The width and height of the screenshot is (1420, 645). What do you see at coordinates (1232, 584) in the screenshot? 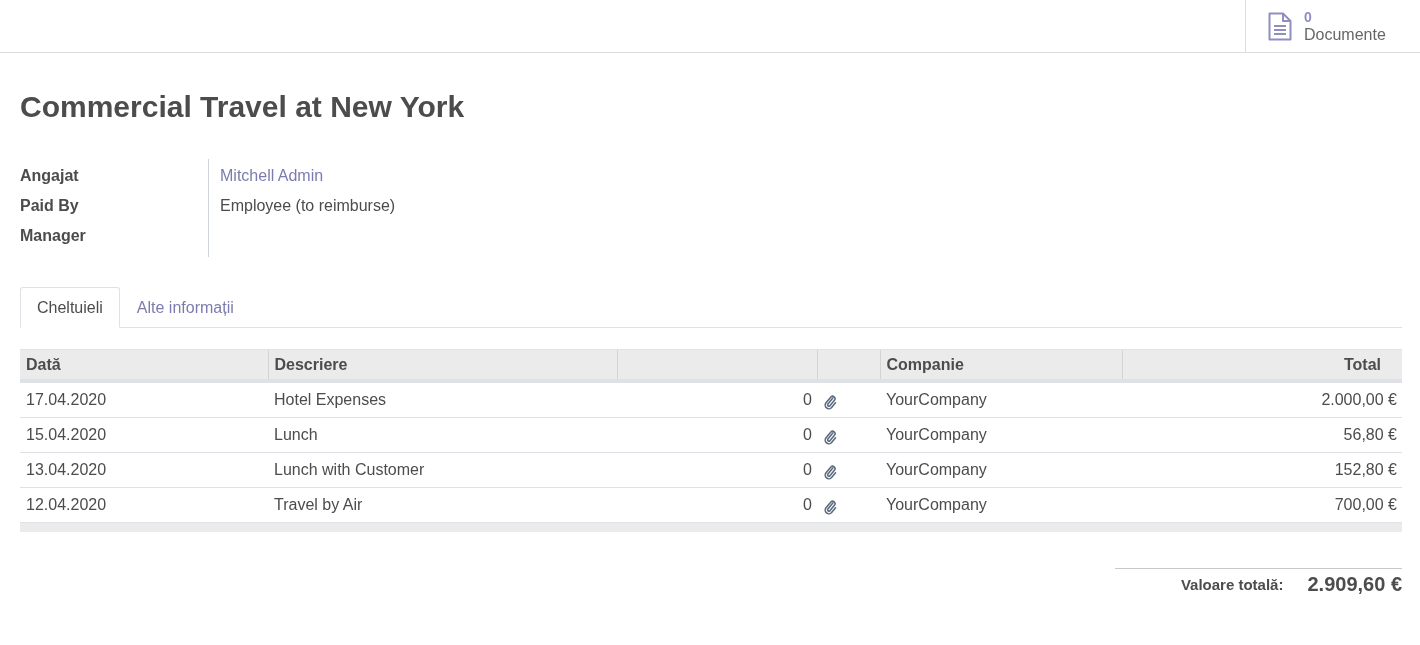
I see `total-label: Valoare totală:` at bounding box center [1232, 584].